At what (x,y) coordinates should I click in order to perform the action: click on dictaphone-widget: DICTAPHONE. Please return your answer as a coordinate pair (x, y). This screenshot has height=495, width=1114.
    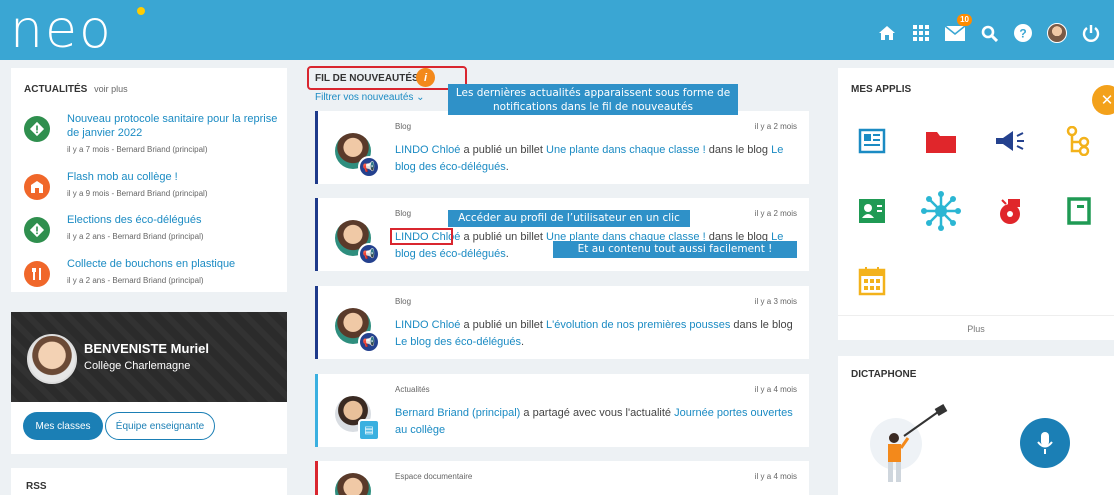
    Looking at the image, I should click on (976, 425).